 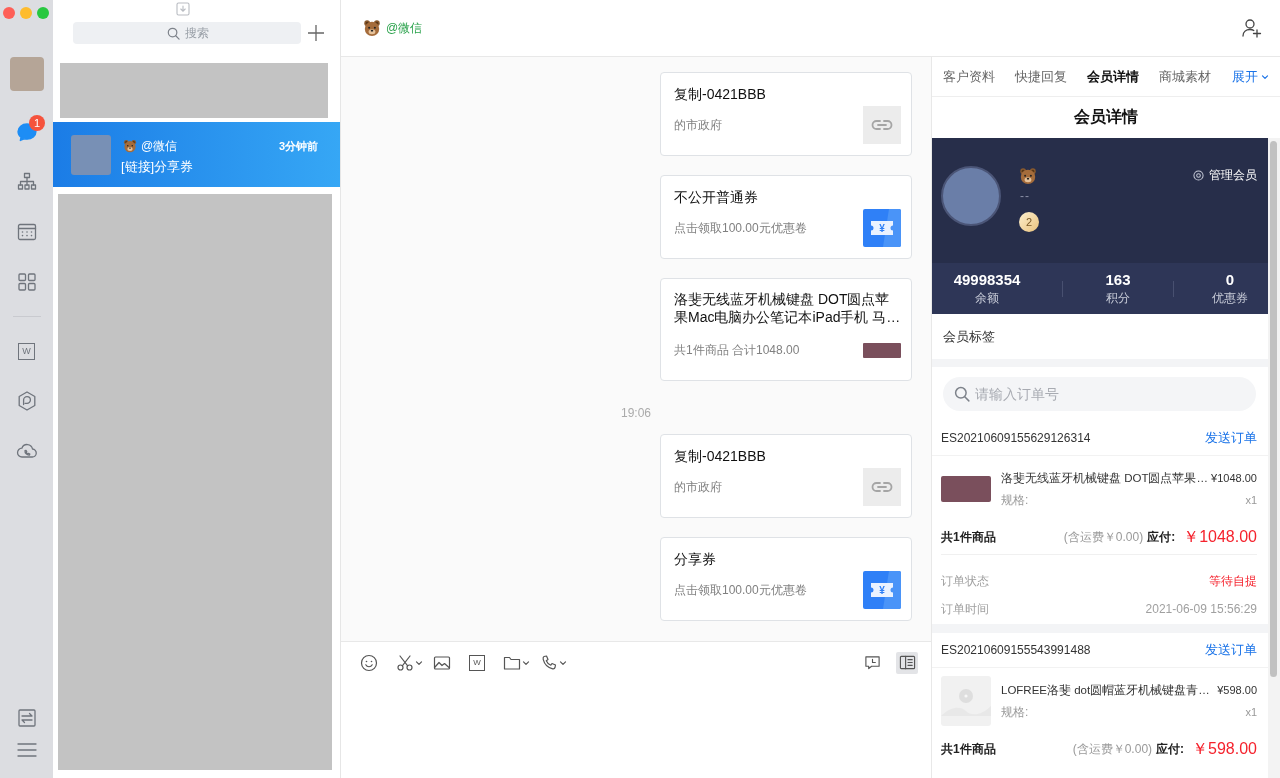 What do you see at coordinates (26, 232) in the screenshot?
I see `calendar-icon` at bounding box center [26, 232].